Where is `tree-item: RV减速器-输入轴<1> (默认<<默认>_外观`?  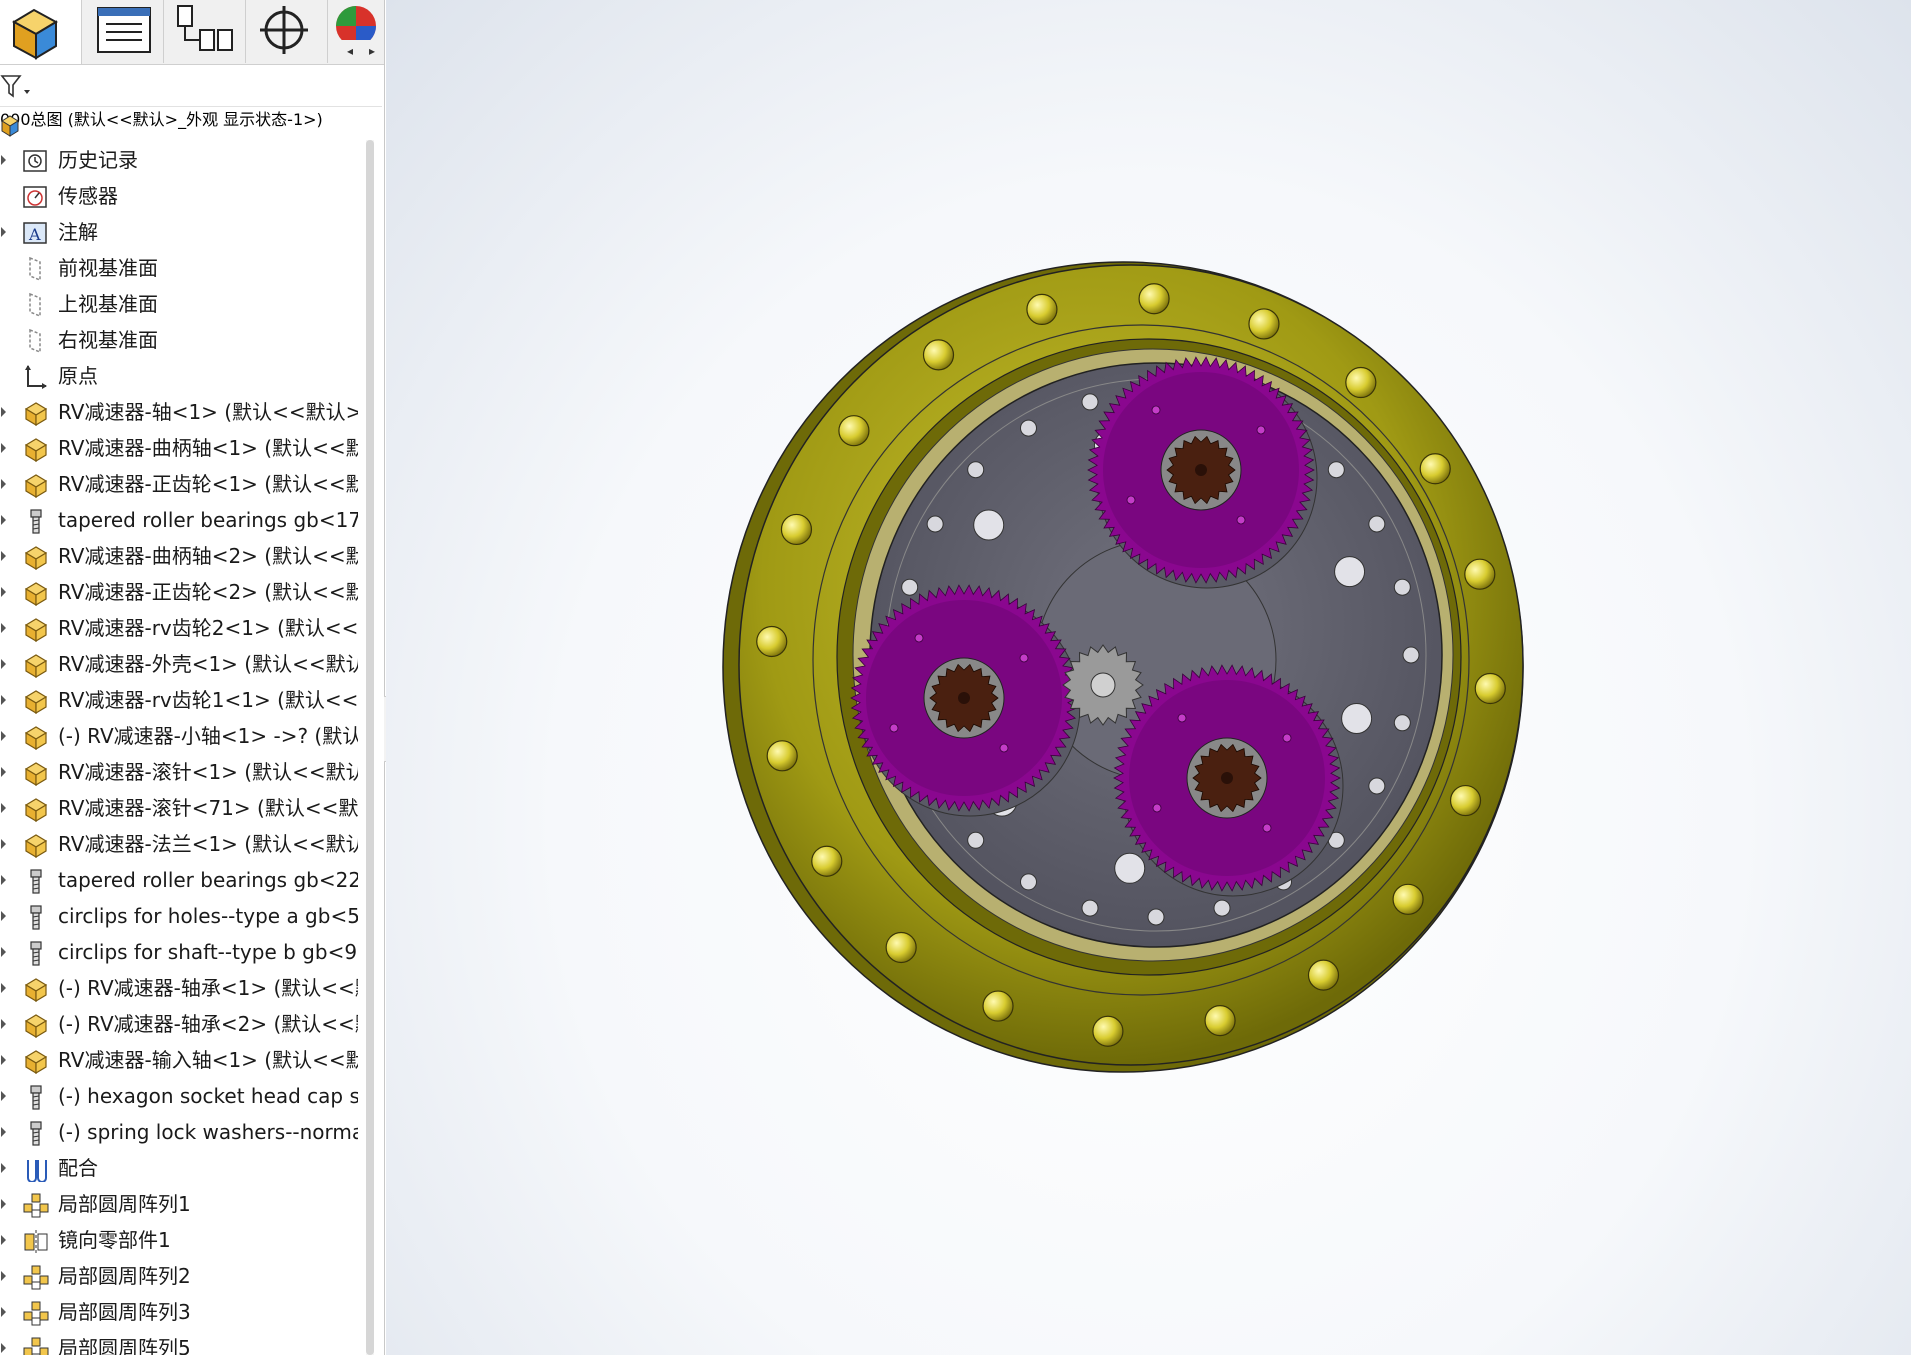 tree-item: RV减速器-输入轴<1> (默认<<默认>_外观 is located at coordinates (183, 1060).